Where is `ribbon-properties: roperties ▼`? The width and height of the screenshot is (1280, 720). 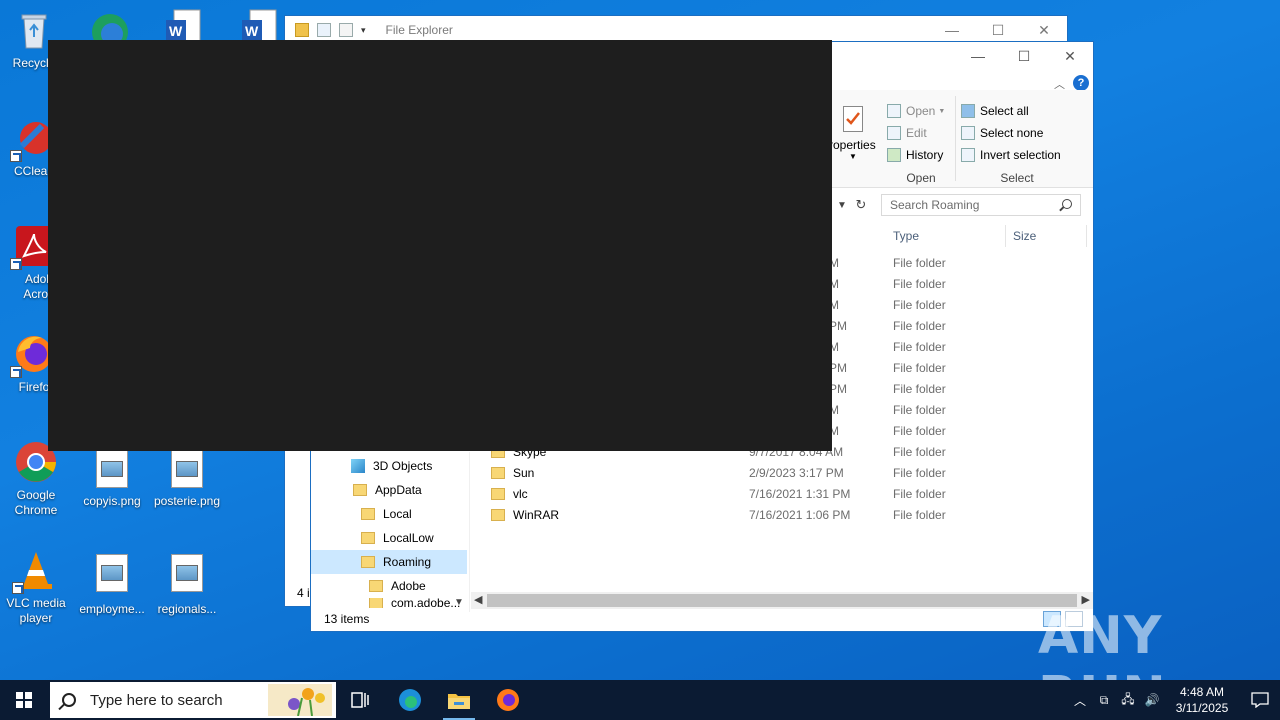 ribbon-properties: roperties ▼ is located at coordinates (855, 139).